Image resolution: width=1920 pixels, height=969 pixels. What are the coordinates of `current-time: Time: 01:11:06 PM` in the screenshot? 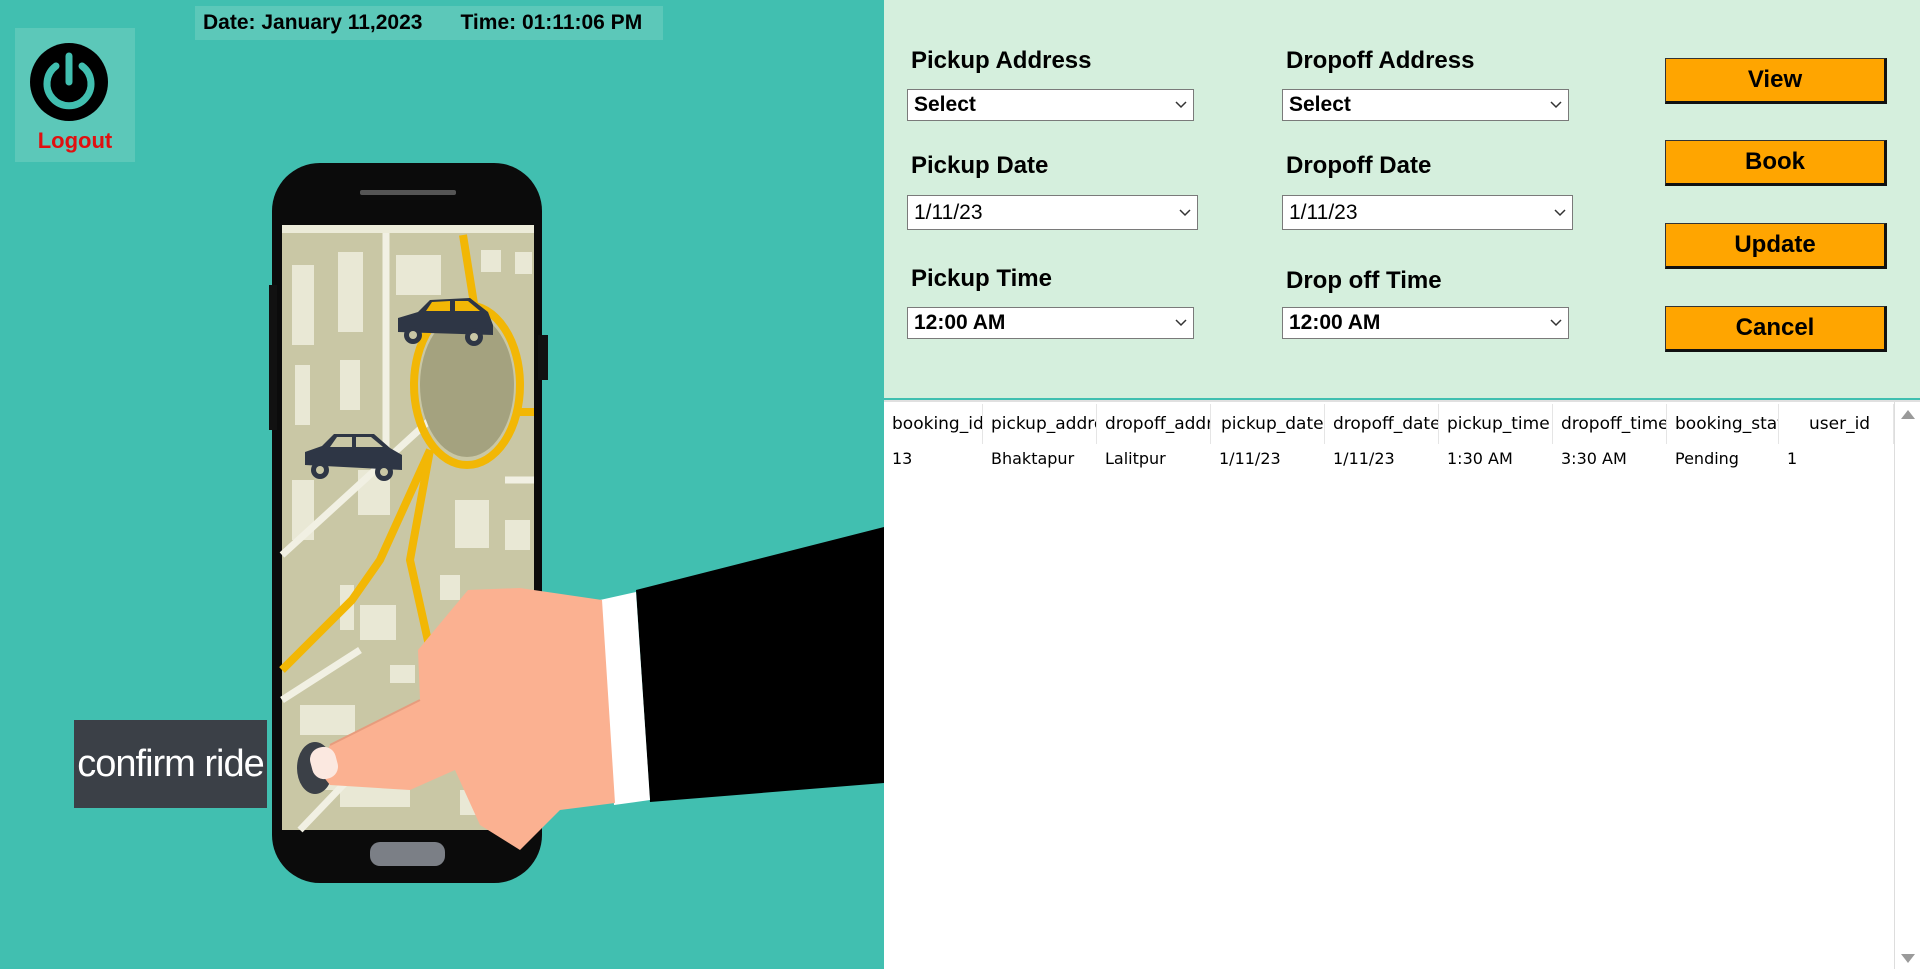 It's located at (551, 22).